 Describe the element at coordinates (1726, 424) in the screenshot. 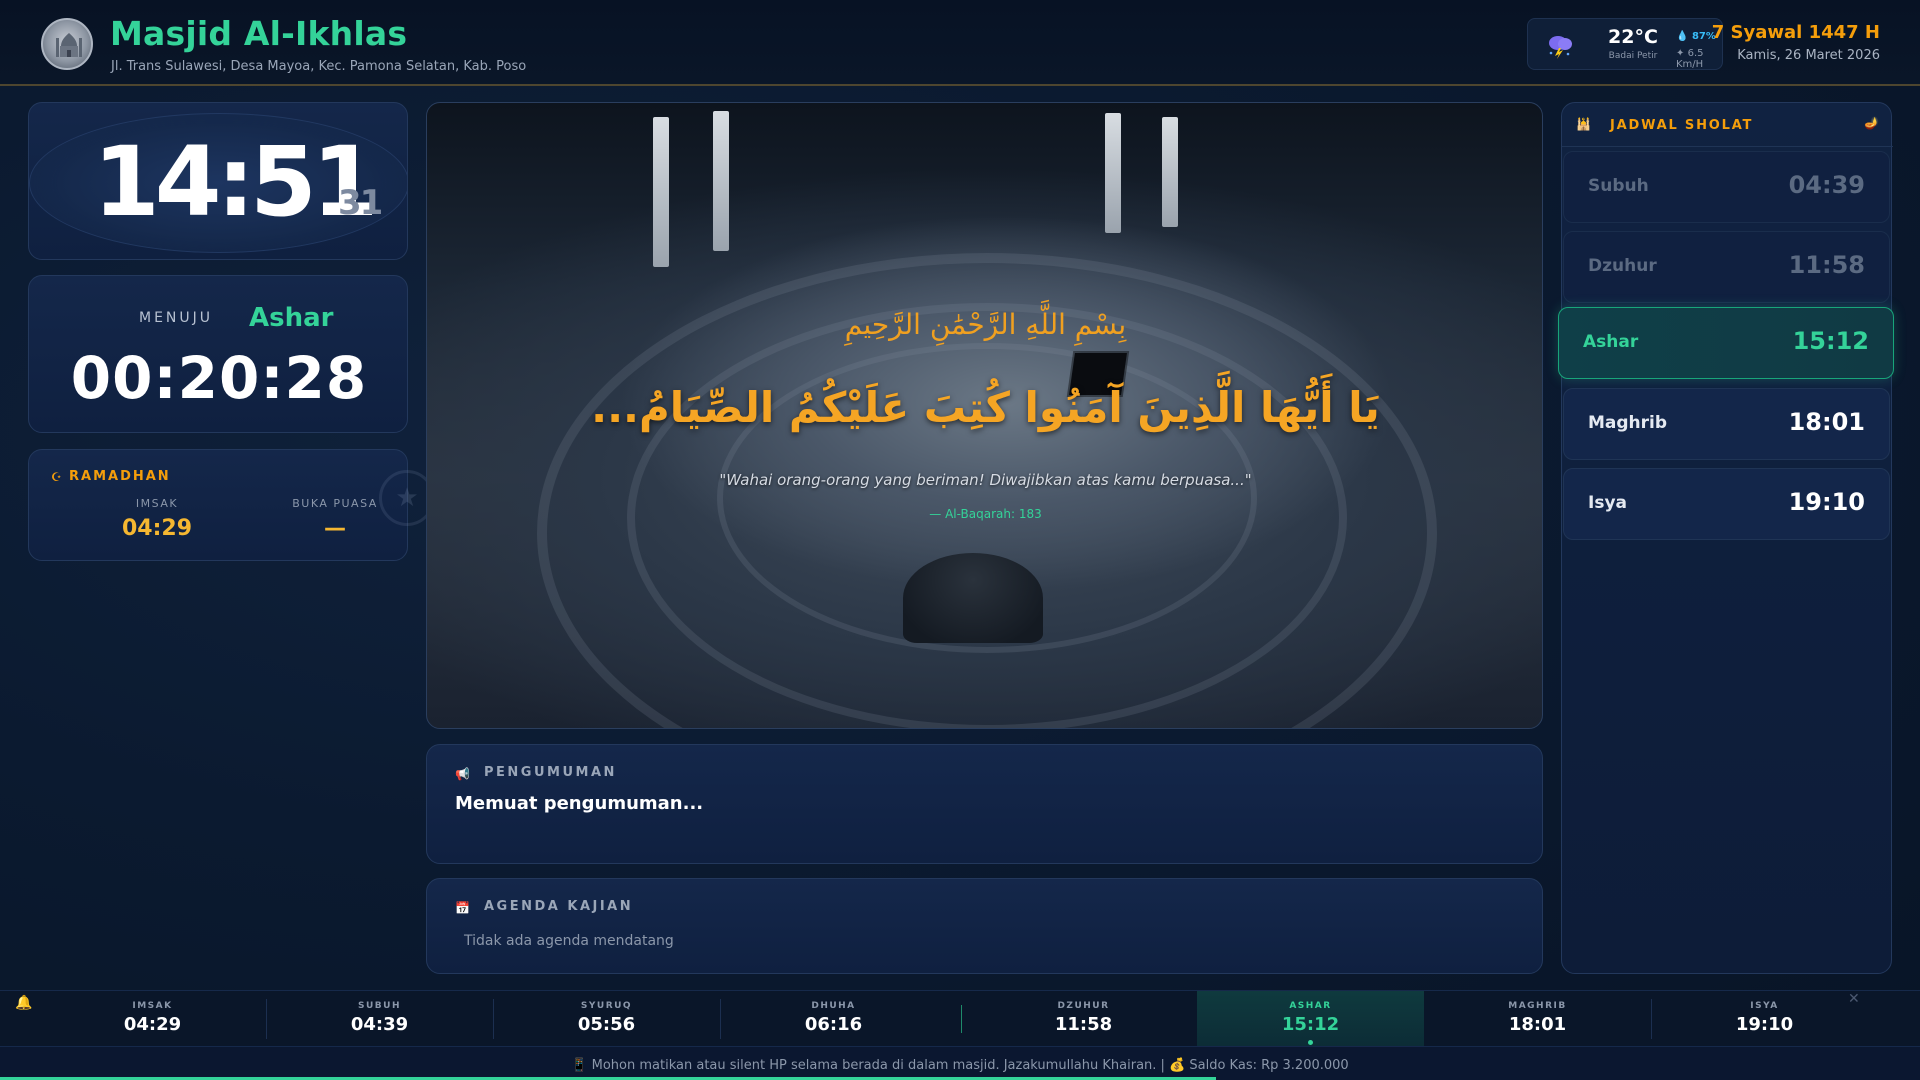

I see `prayer-row-maghrib: Maghrib 18:01` at that location.